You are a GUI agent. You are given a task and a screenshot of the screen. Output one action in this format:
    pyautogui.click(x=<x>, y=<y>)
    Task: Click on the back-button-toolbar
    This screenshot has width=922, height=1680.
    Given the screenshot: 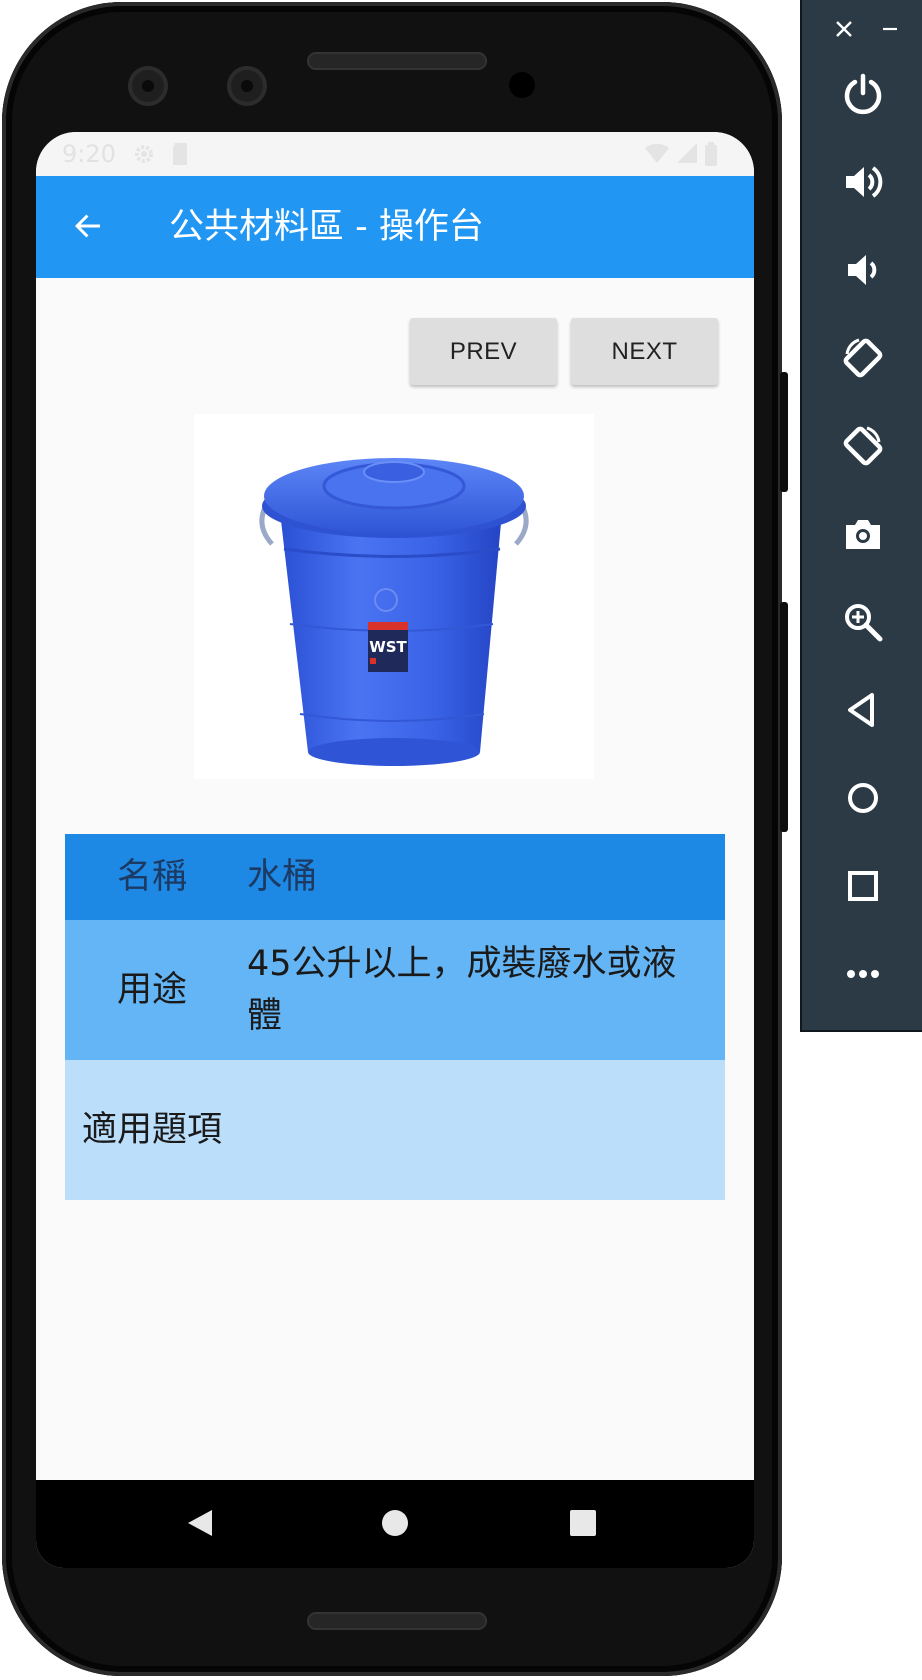 What is the action you would take?
    pyautogui.click(x=862, y=712)
    